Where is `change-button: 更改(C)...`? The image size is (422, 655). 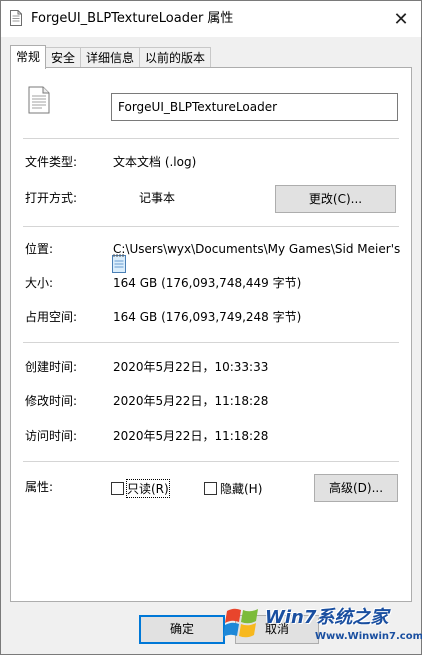 change-button: 更改(C)... is located at coordinates (335, 199).